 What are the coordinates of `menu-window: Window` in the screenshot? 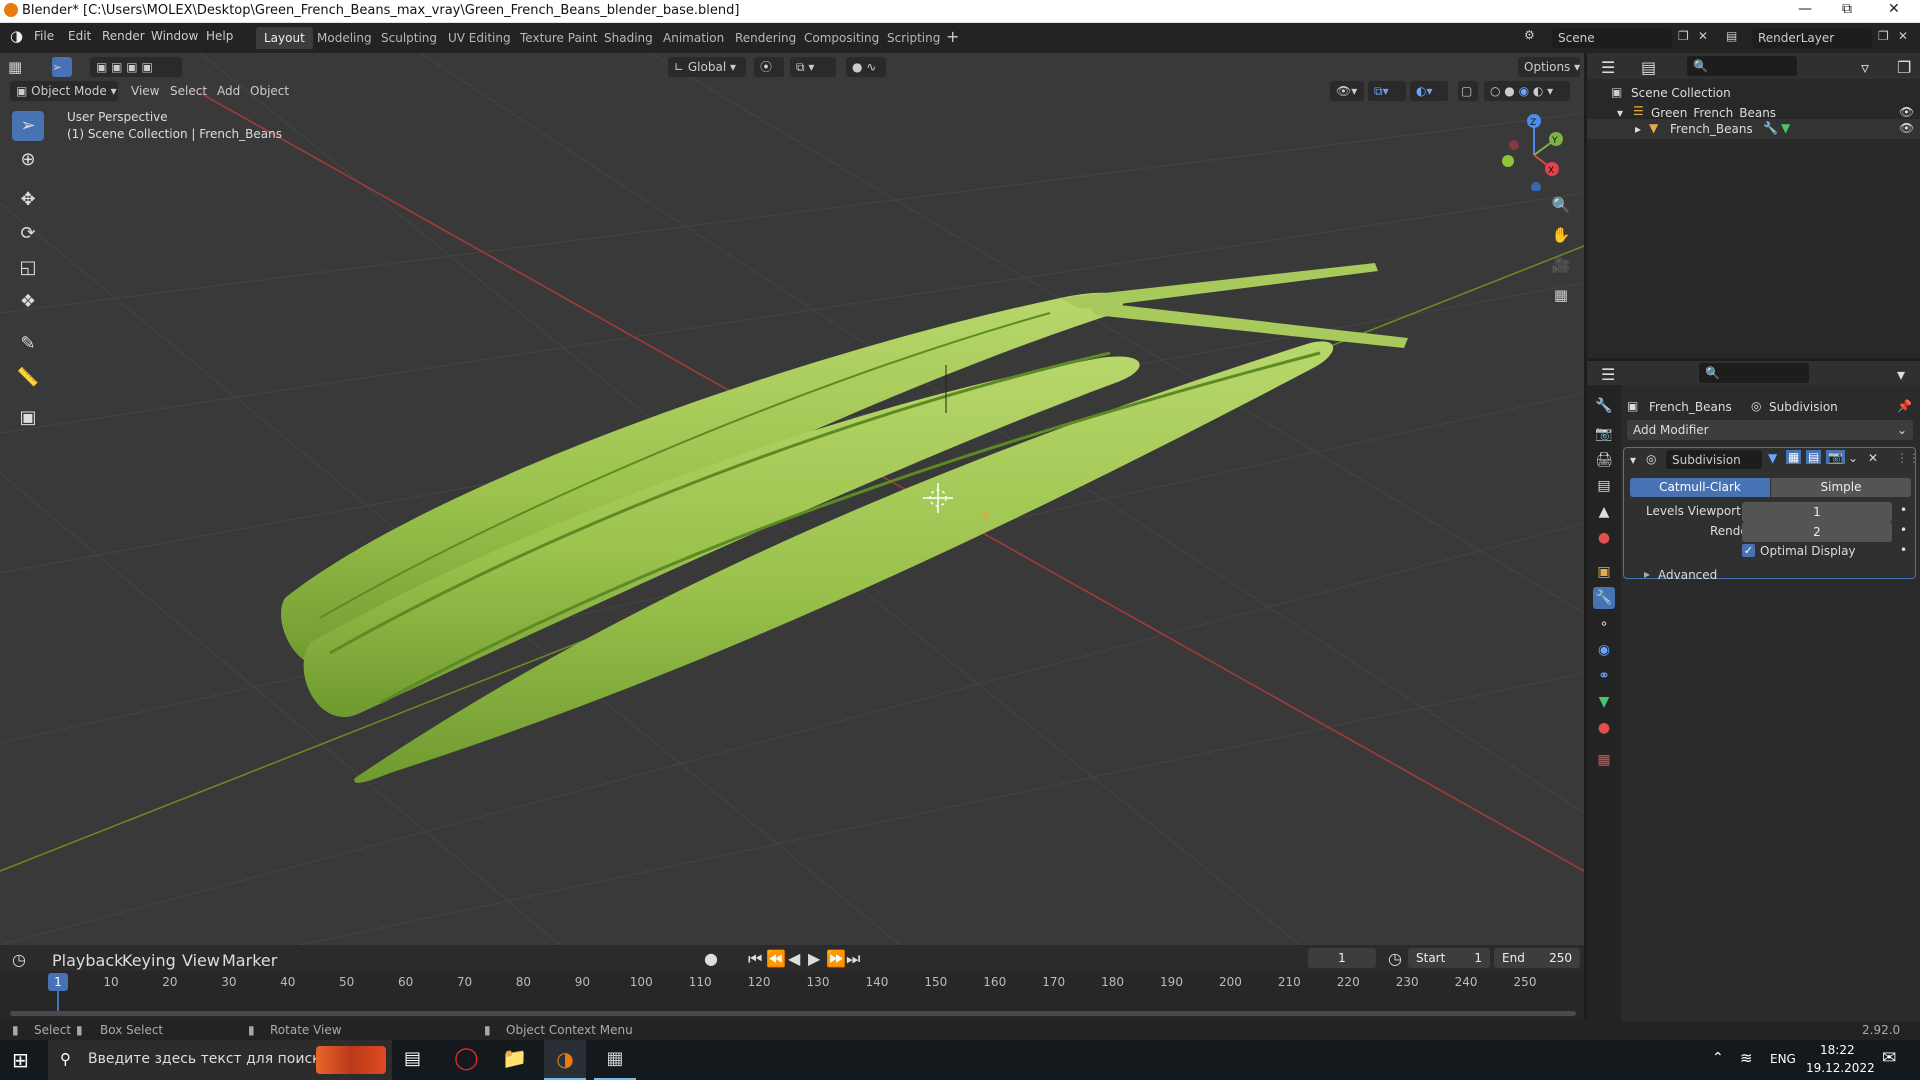 It's located at (174, 36).